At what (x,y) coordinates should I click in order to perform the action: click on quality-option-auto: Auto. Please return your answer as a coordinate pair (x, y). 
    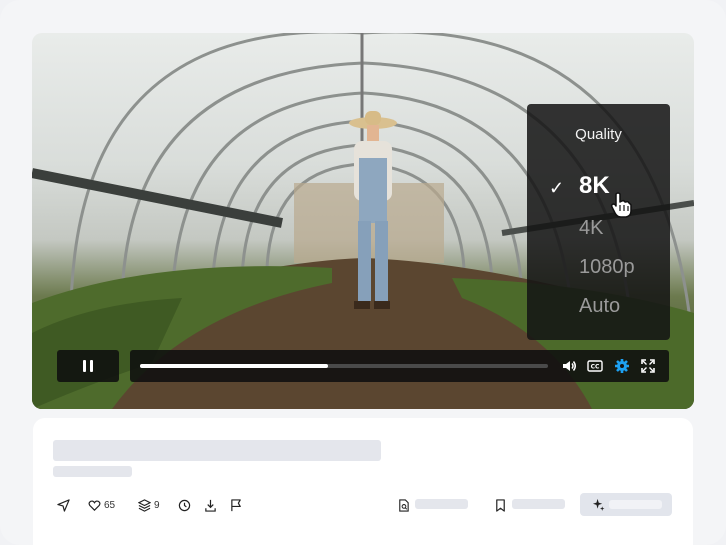
    Looking at the image, I should click on (599, 306).